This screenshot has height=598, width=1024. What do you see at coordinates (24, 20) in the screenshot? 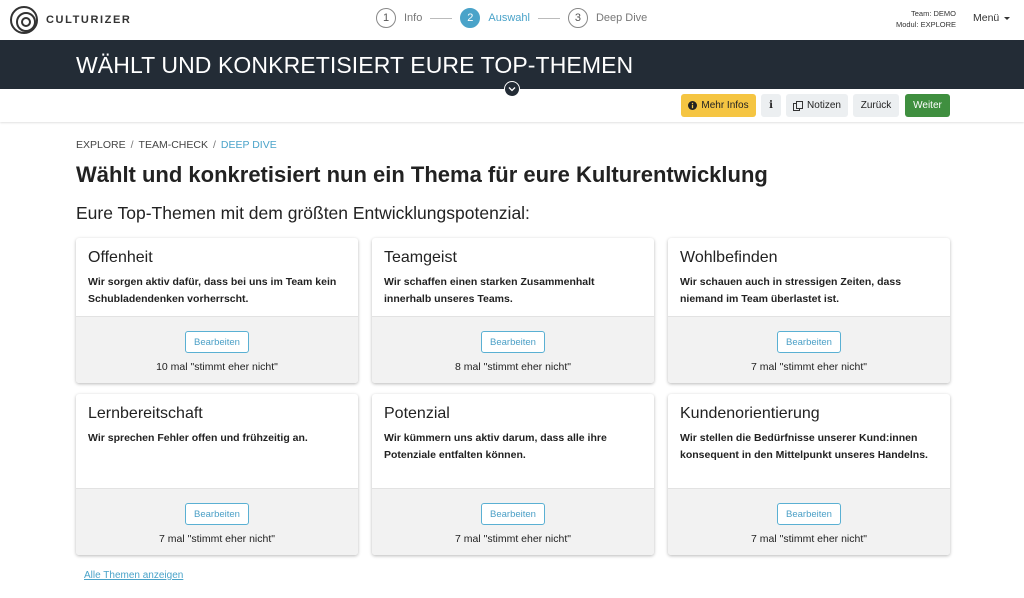
I see `culturizer-logo-icon` at bounding box center [24, 20].